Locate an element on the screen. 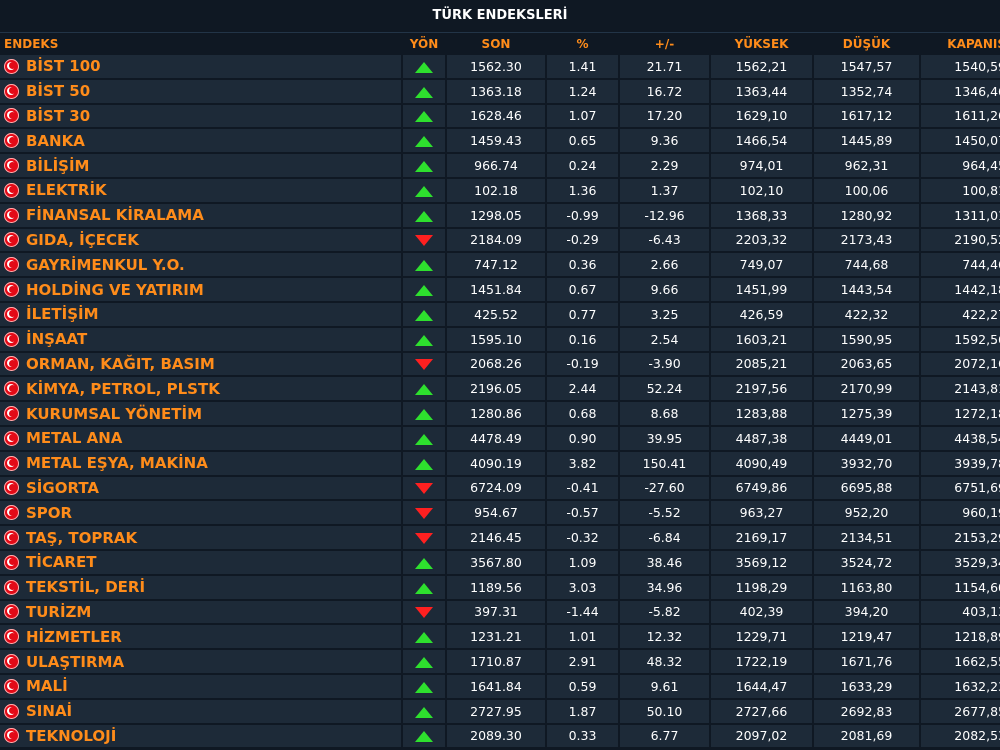 The width and height of the screenshot is (1000, 750). index-name-cell: İLETİŞİM is located at coordinates (200, 314).